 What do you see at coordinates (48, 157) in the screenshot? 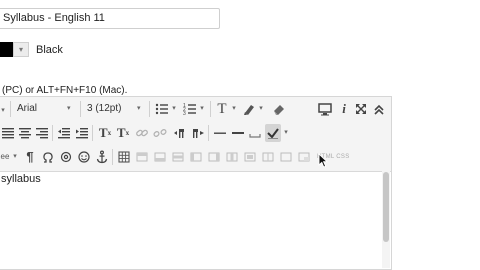
I see `omega-symbol-icon` at bounding box center [48, 157].